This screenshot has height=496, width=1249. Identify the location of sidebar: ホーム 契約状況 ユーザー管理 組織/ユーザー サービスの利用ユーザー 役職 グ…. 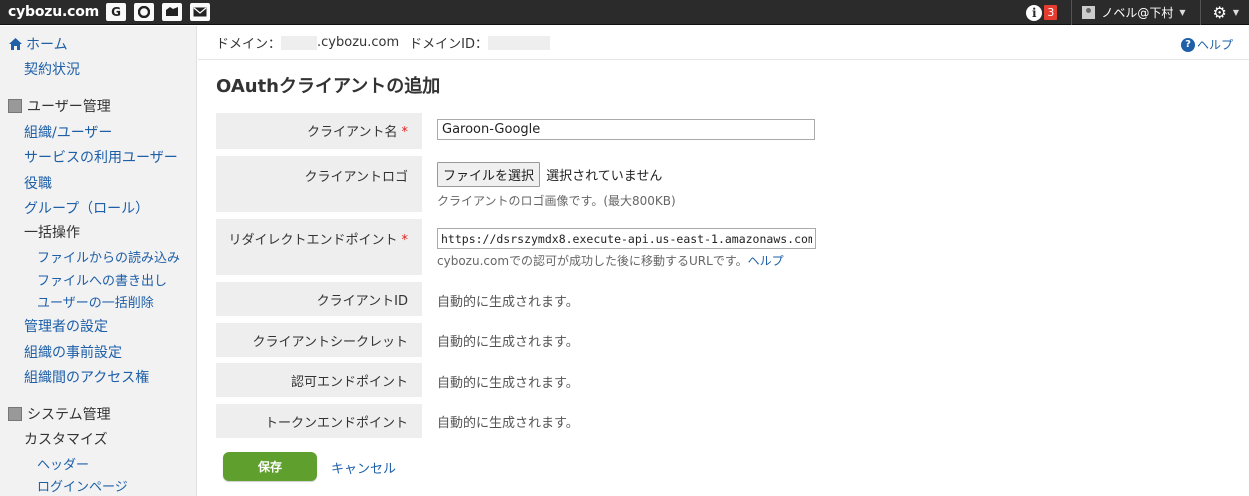
(98, 261).